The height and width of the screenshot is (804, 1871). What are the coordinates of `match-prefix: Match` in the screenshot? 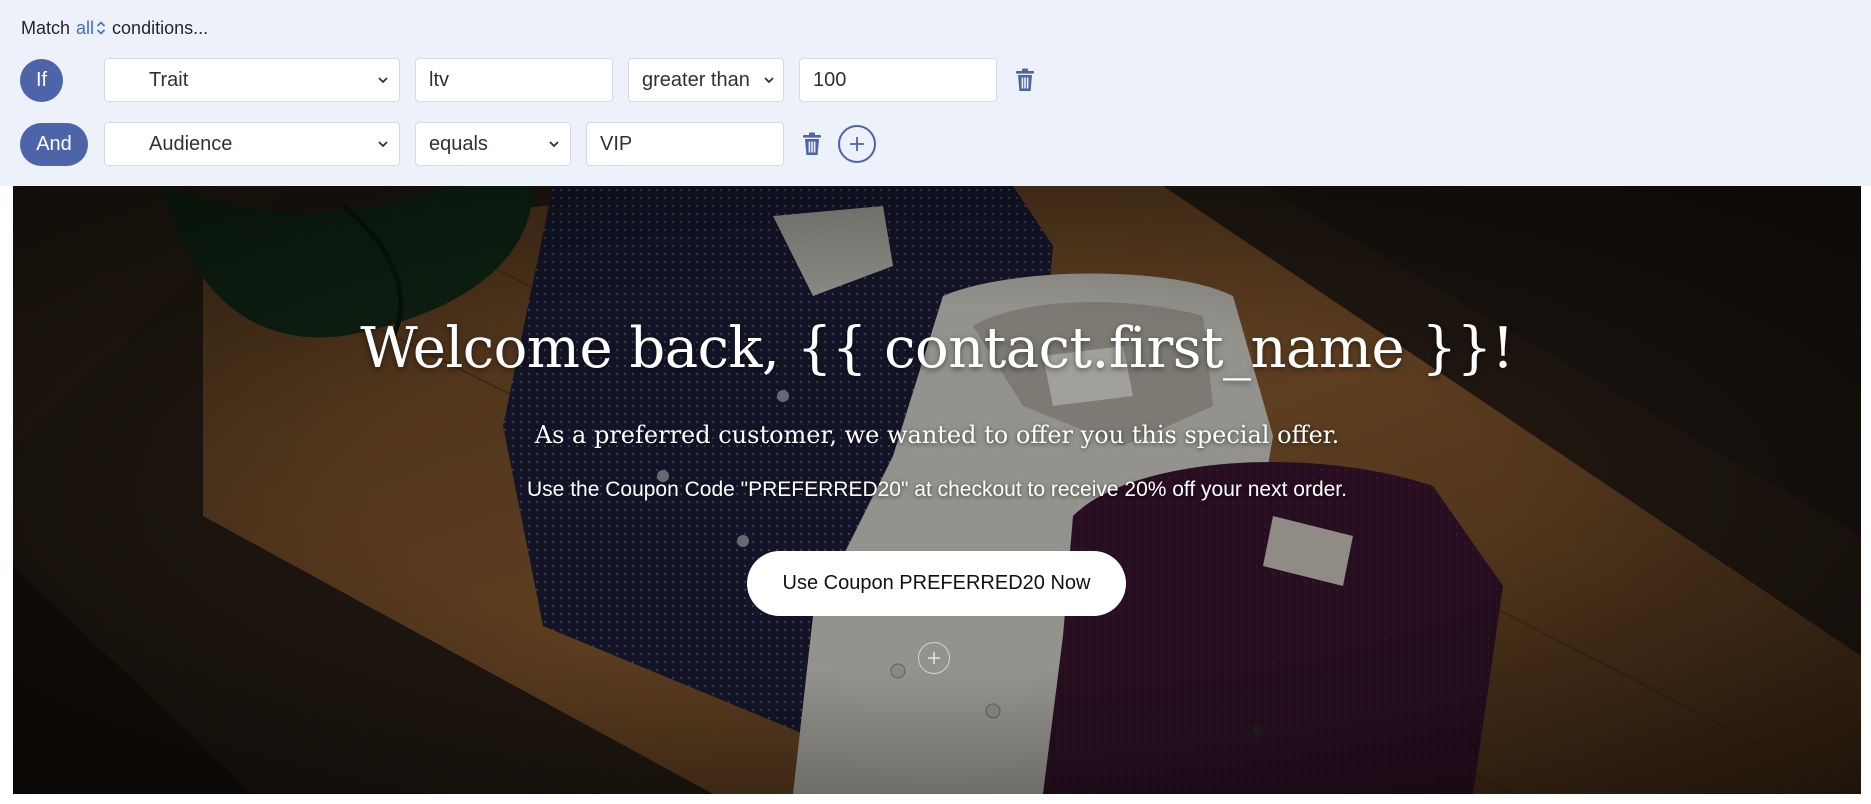 It's located at (46, 28).